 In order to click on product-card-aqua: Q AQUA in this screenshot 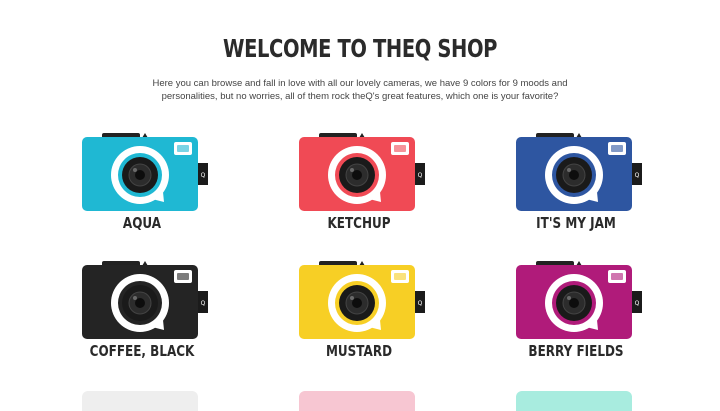, I will do `click(142, 192)`.